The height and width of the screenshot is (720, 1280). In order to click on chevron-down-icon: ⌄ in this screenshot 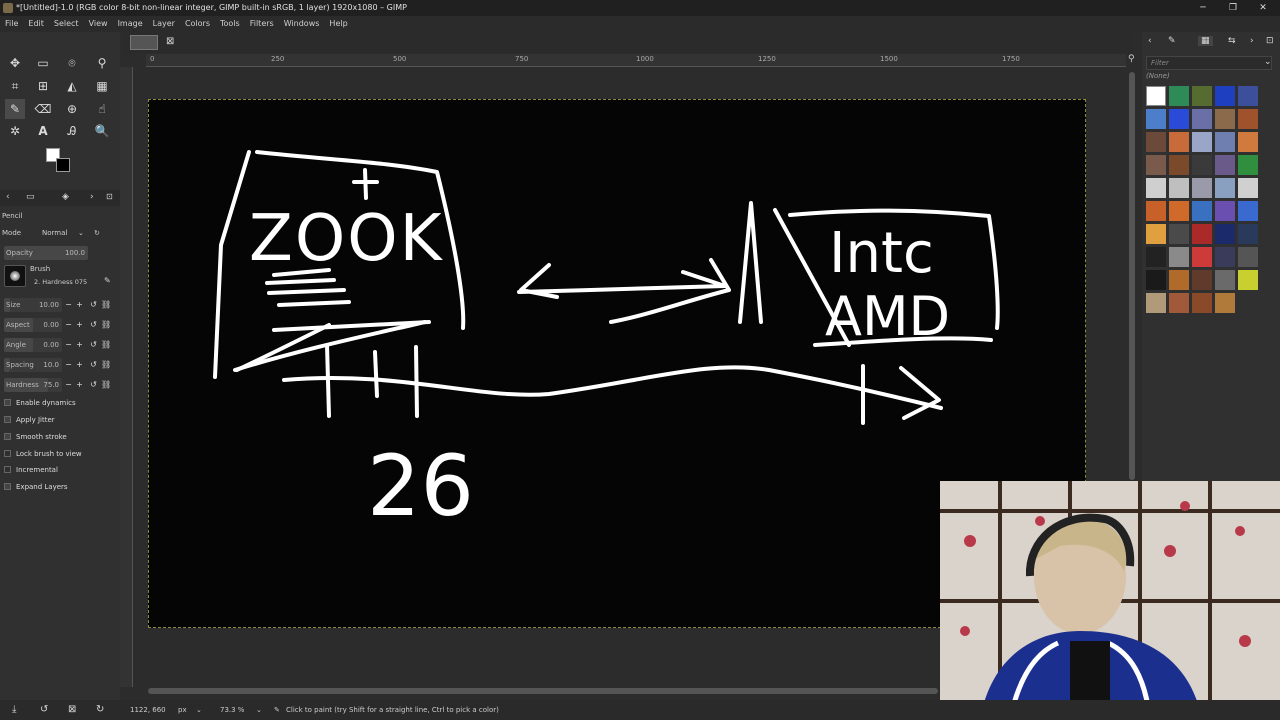, I will do `click(1268, 62)`.